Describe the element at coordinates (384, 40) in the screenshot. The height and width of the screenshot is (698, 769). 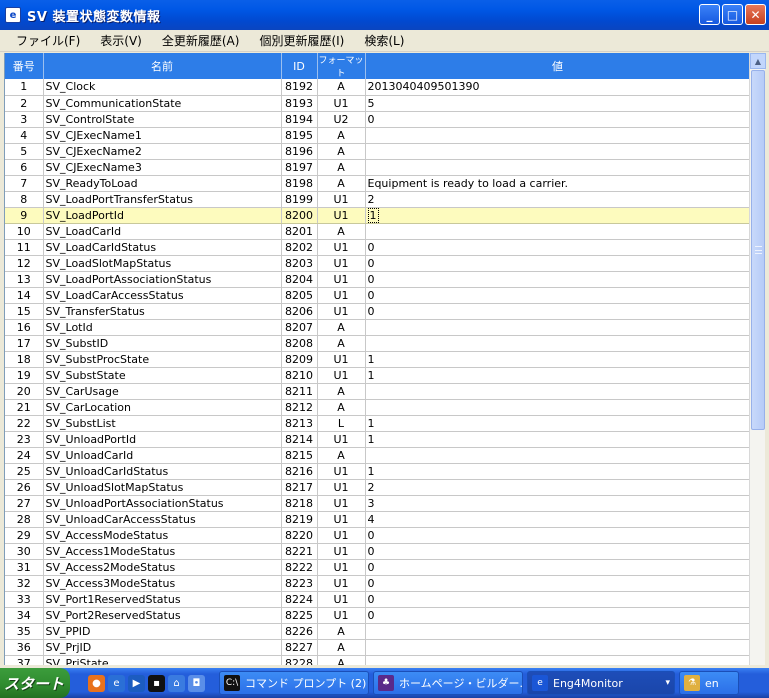
I see `menu-search: 検索(L)` at that location.